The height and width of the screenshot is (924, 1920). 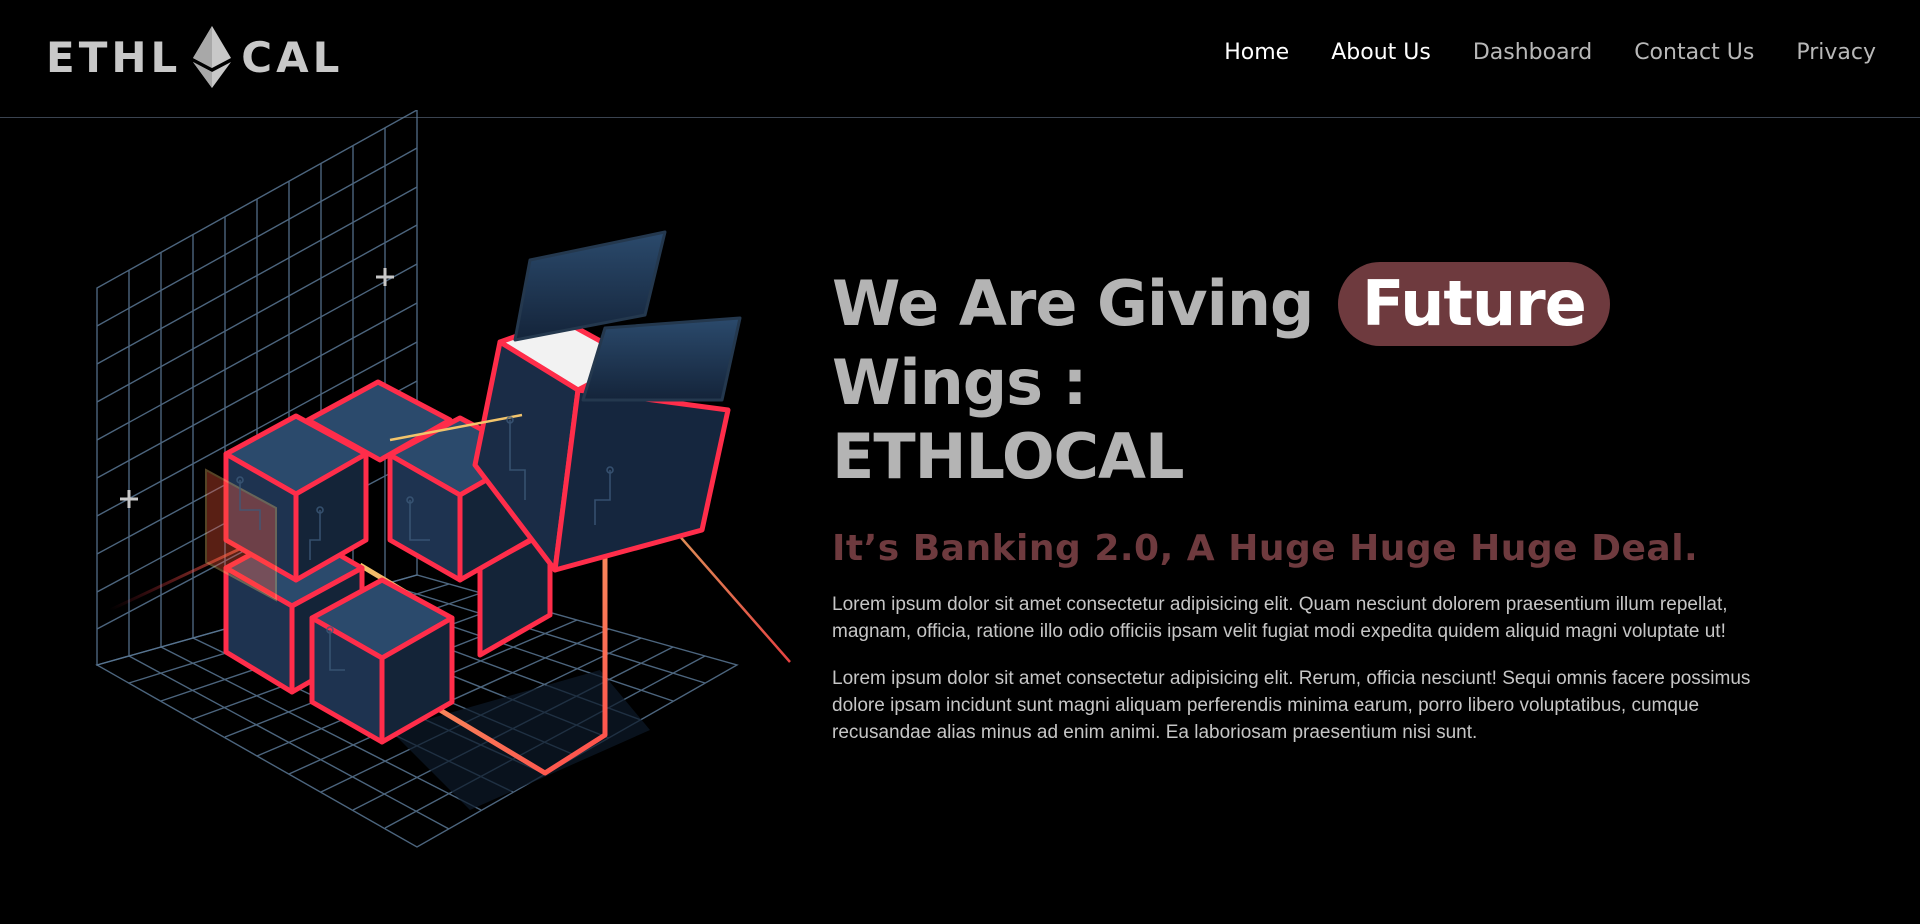 What do you see at coordinates (1332, 378) in the screenshot?
I see `hero-headline: We Are Giving Future Wings : ETHLOCAL` at bounding box center [1332, 378].